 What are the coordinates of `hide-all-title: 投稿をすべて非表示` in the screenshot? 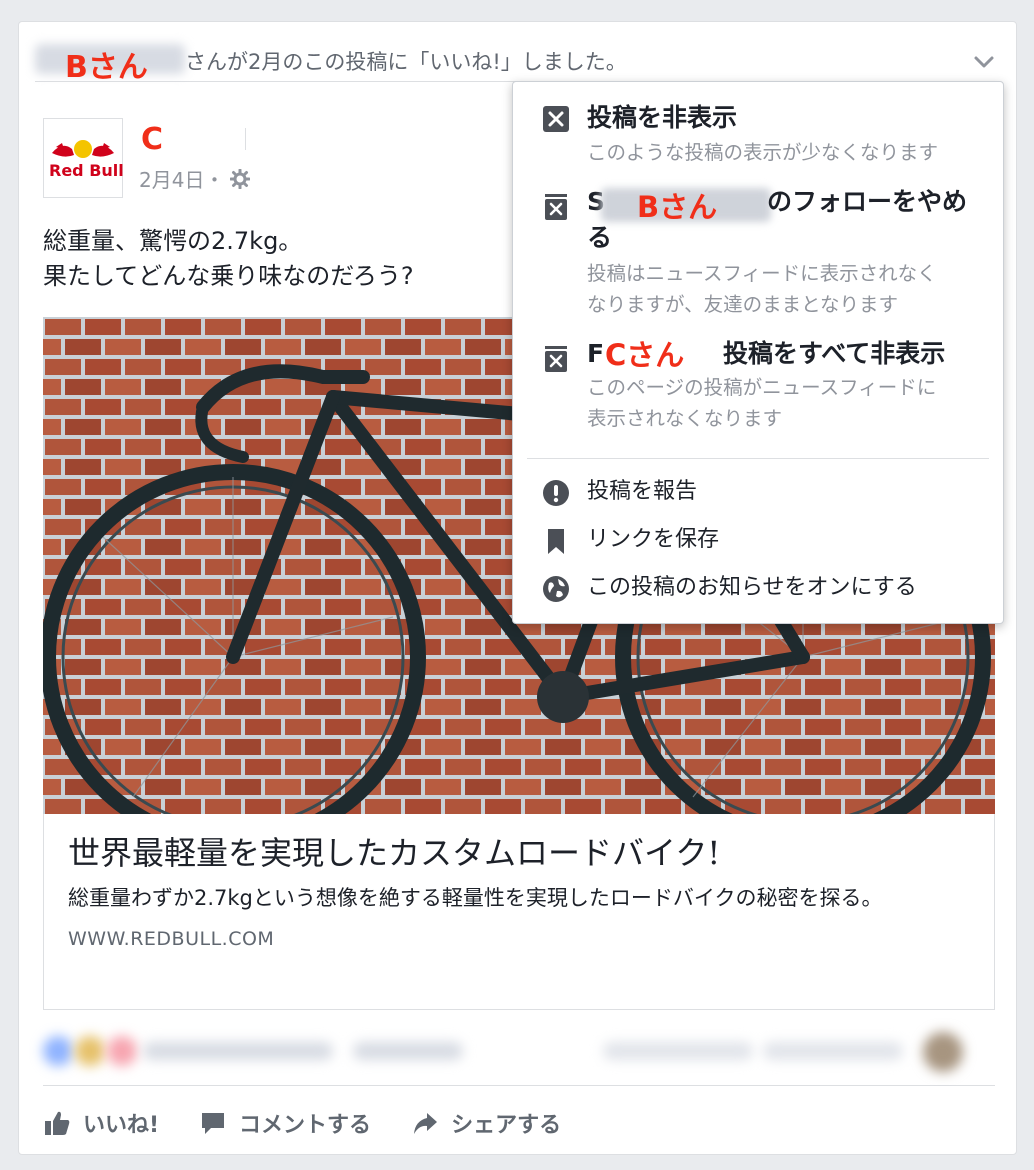 It's located at (834, 353).